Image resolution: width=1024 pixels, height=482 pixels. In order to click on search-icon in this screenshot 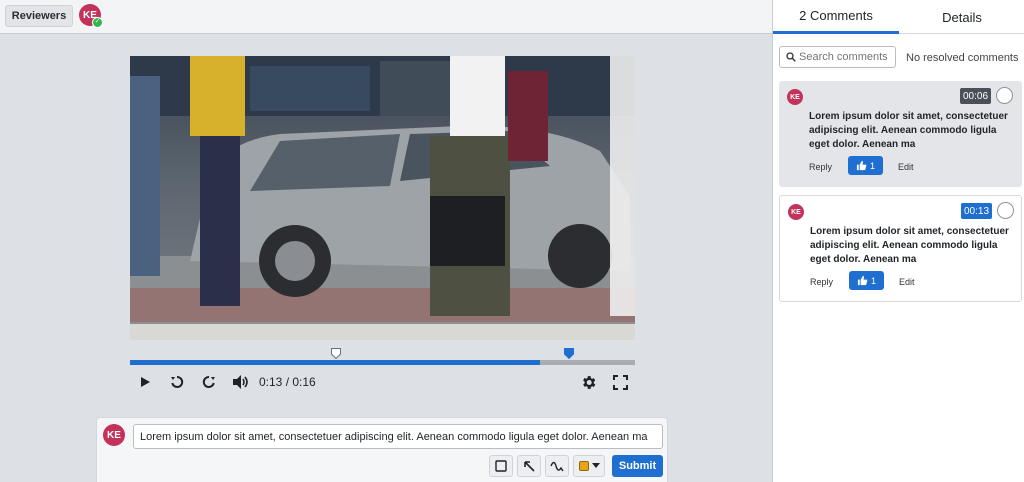, I will do `click(791, 57)`.